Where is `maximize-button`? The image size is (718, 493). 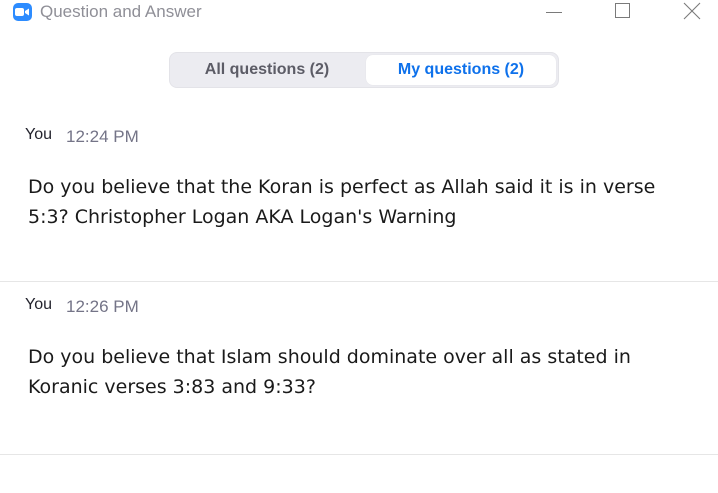 maximize-button is located at coordinates (621, 13).